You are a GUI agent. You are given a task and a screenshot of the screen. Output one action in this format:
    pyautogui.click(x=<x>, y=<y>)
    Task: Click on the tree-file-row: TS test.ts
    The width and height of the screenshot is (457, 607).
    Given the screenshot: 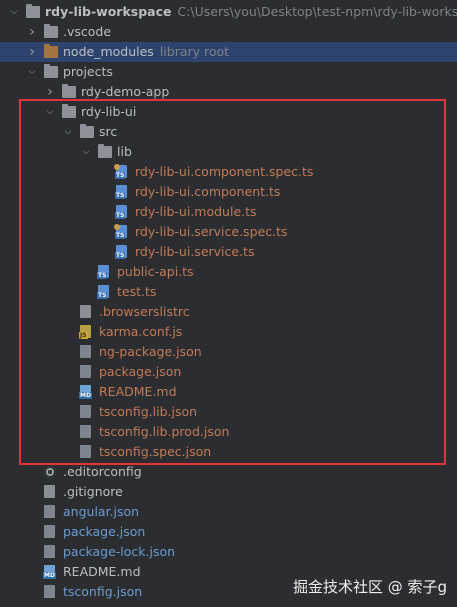 What is the action you would take?
    pyautogui.click(x=228, y=292)
    